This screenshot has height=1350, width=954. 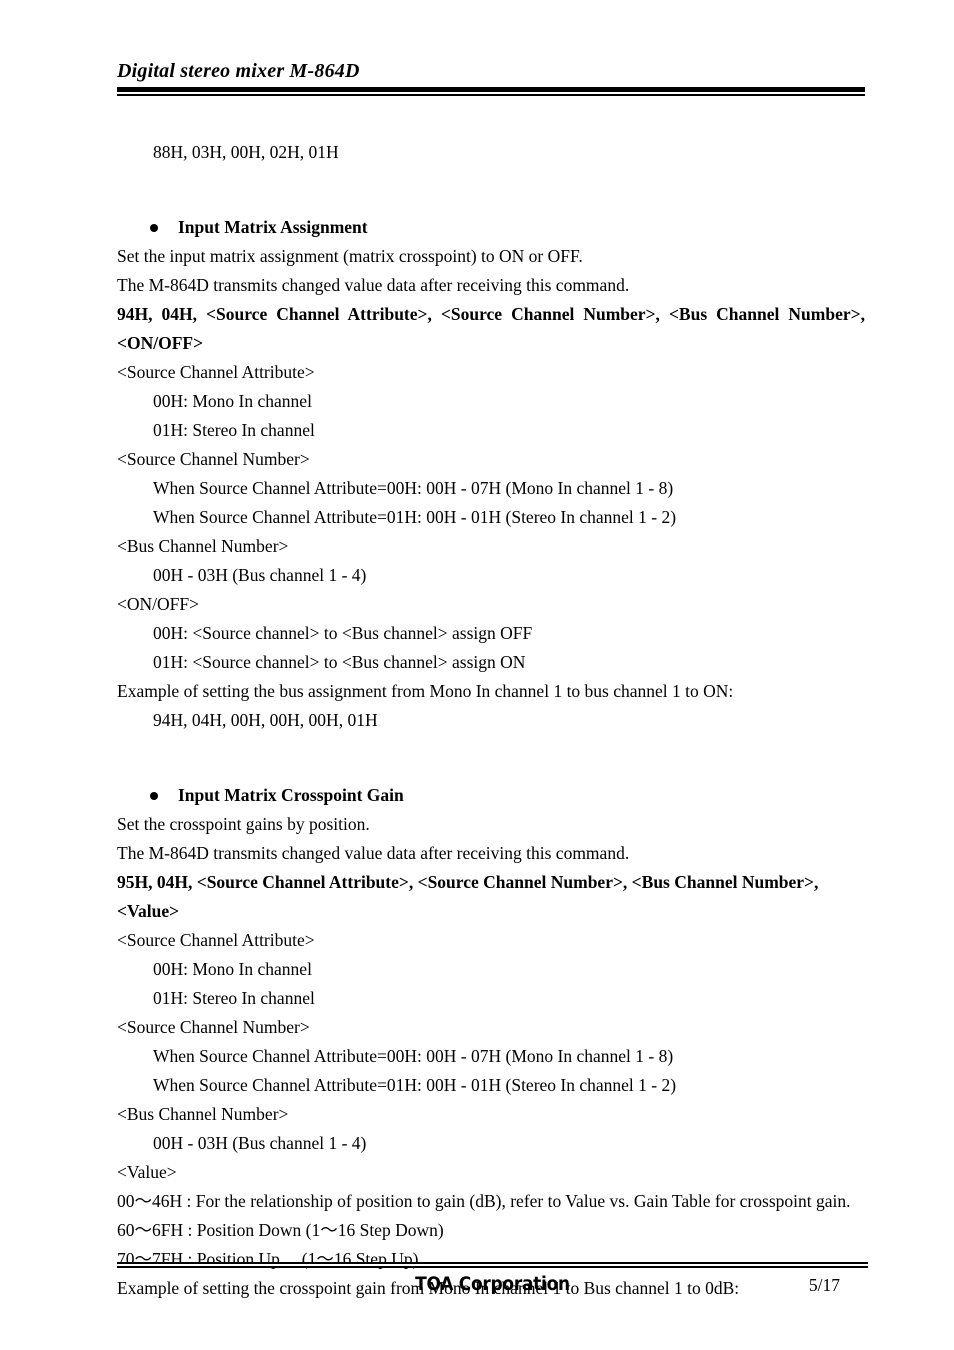 I want to click on value-range-line: 60〜6FH : Position Down (1〜16 Step Down), so click(x=280, y=1230).